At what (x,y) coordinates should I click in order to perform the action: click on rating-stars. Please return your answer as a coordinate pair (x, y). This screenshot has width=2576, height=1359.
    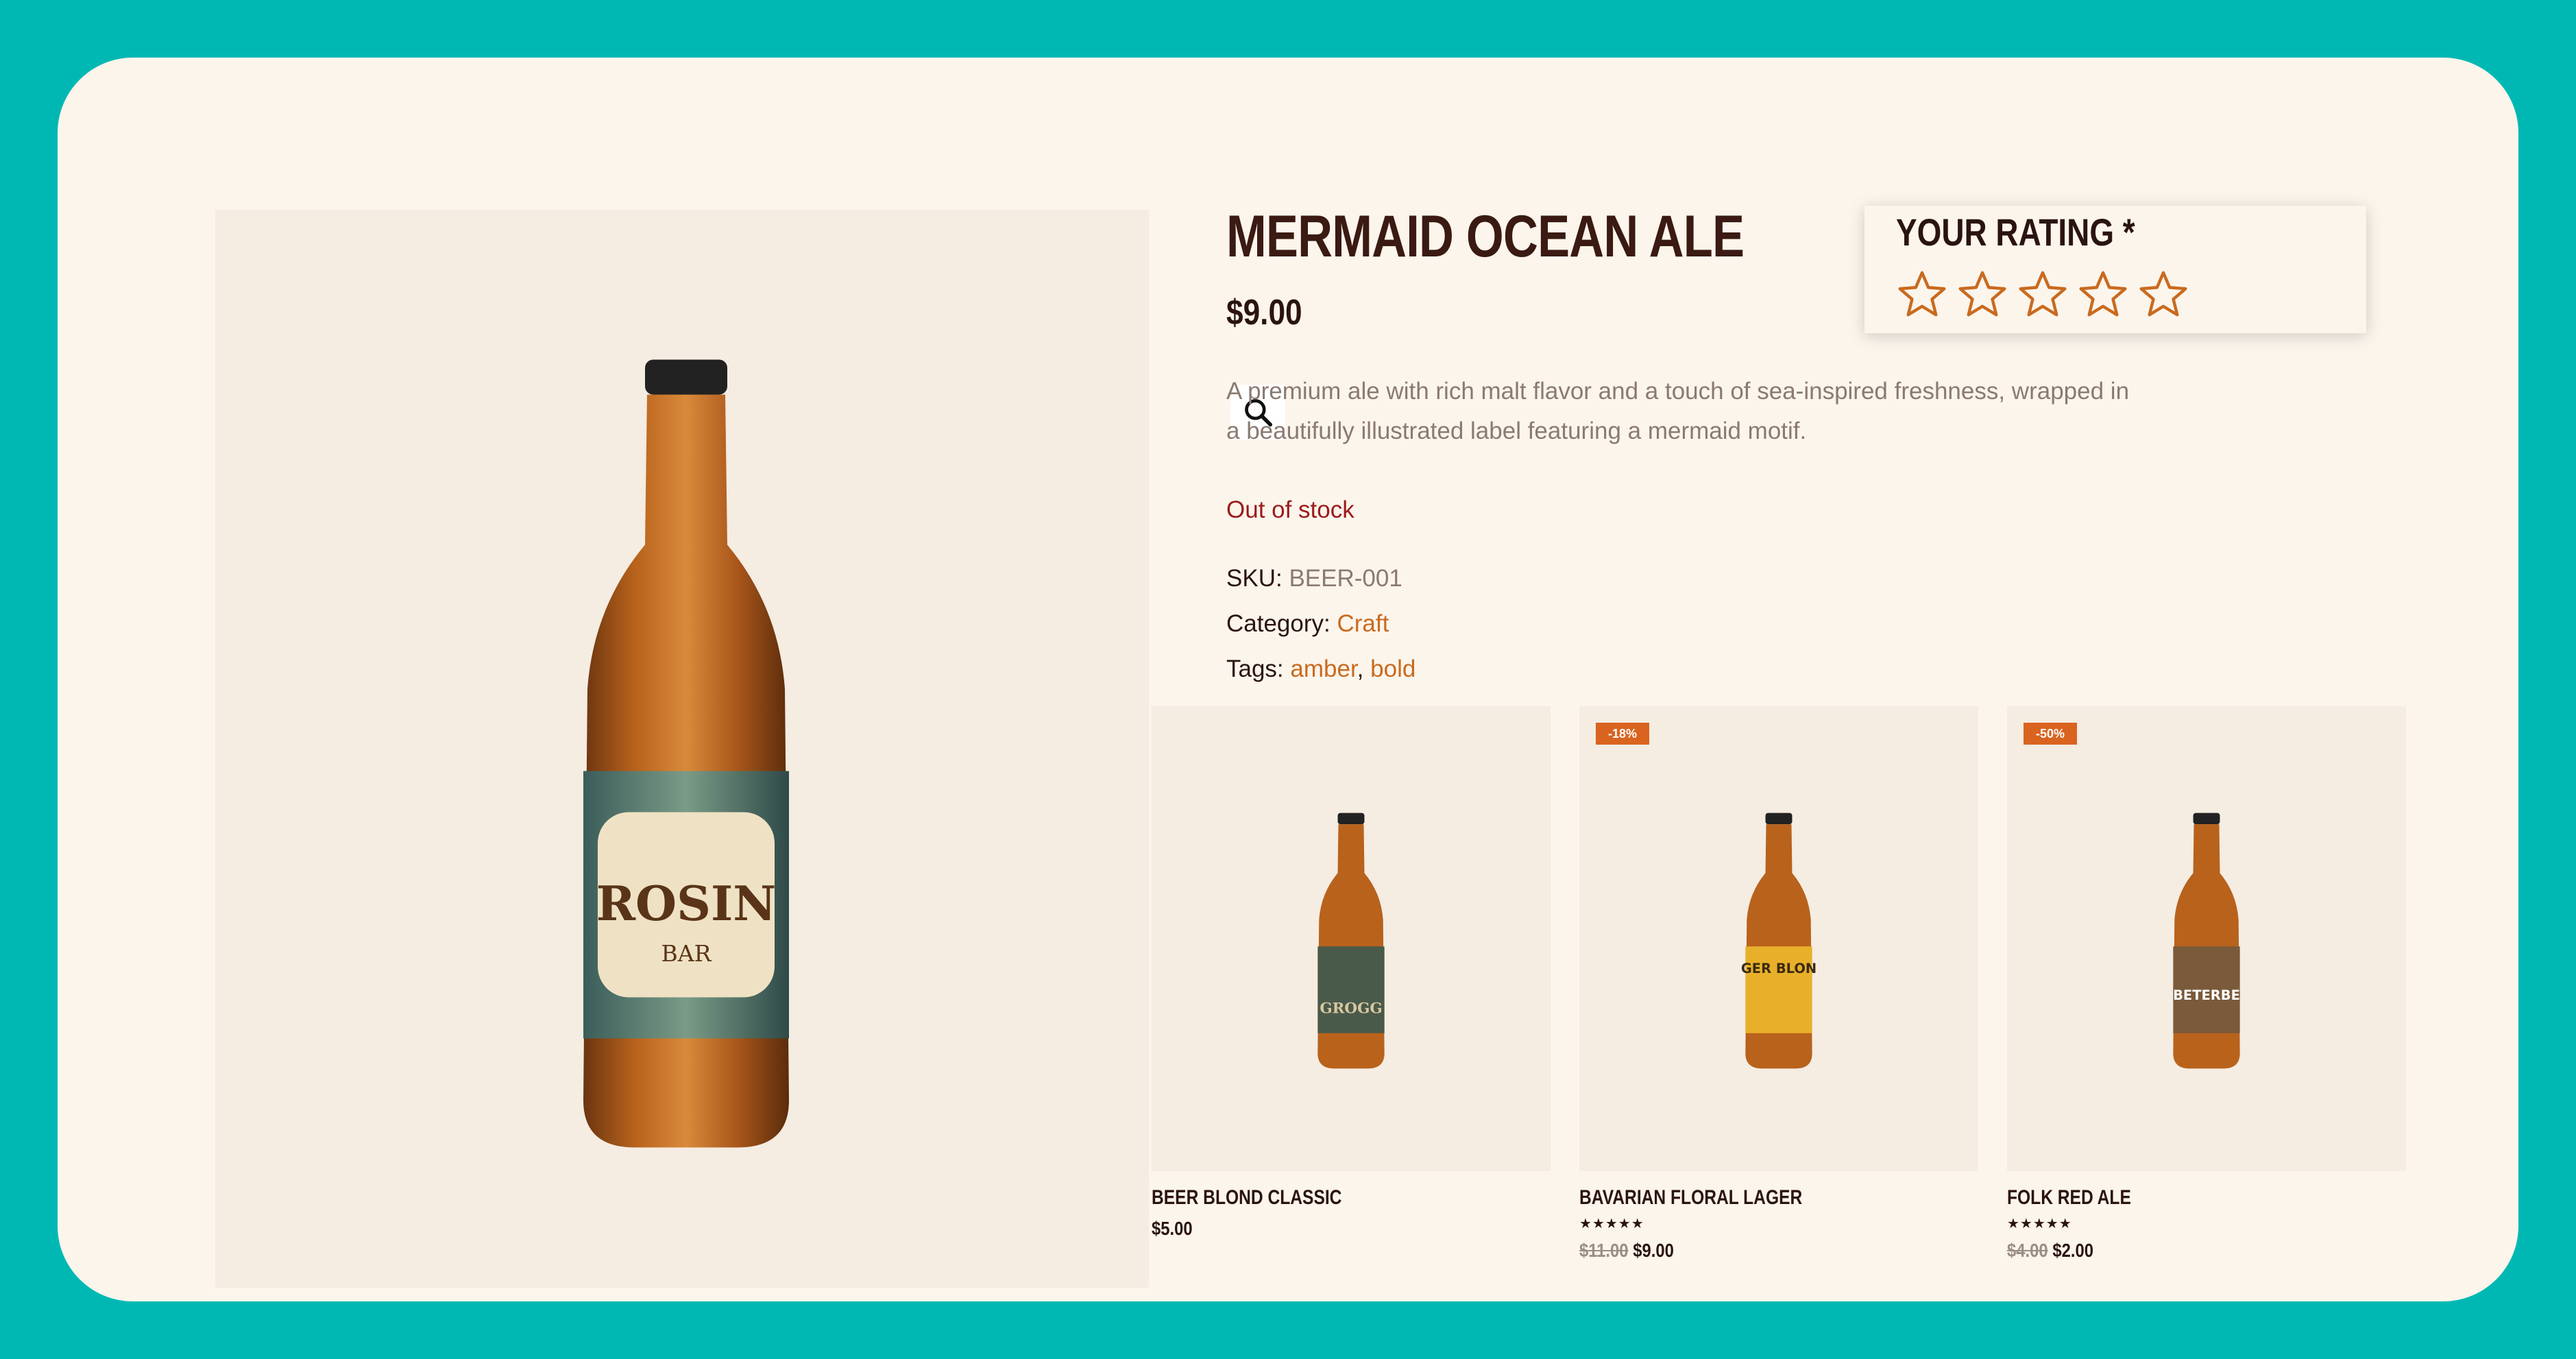
    Looking at the image, I should click on (2042, 295).